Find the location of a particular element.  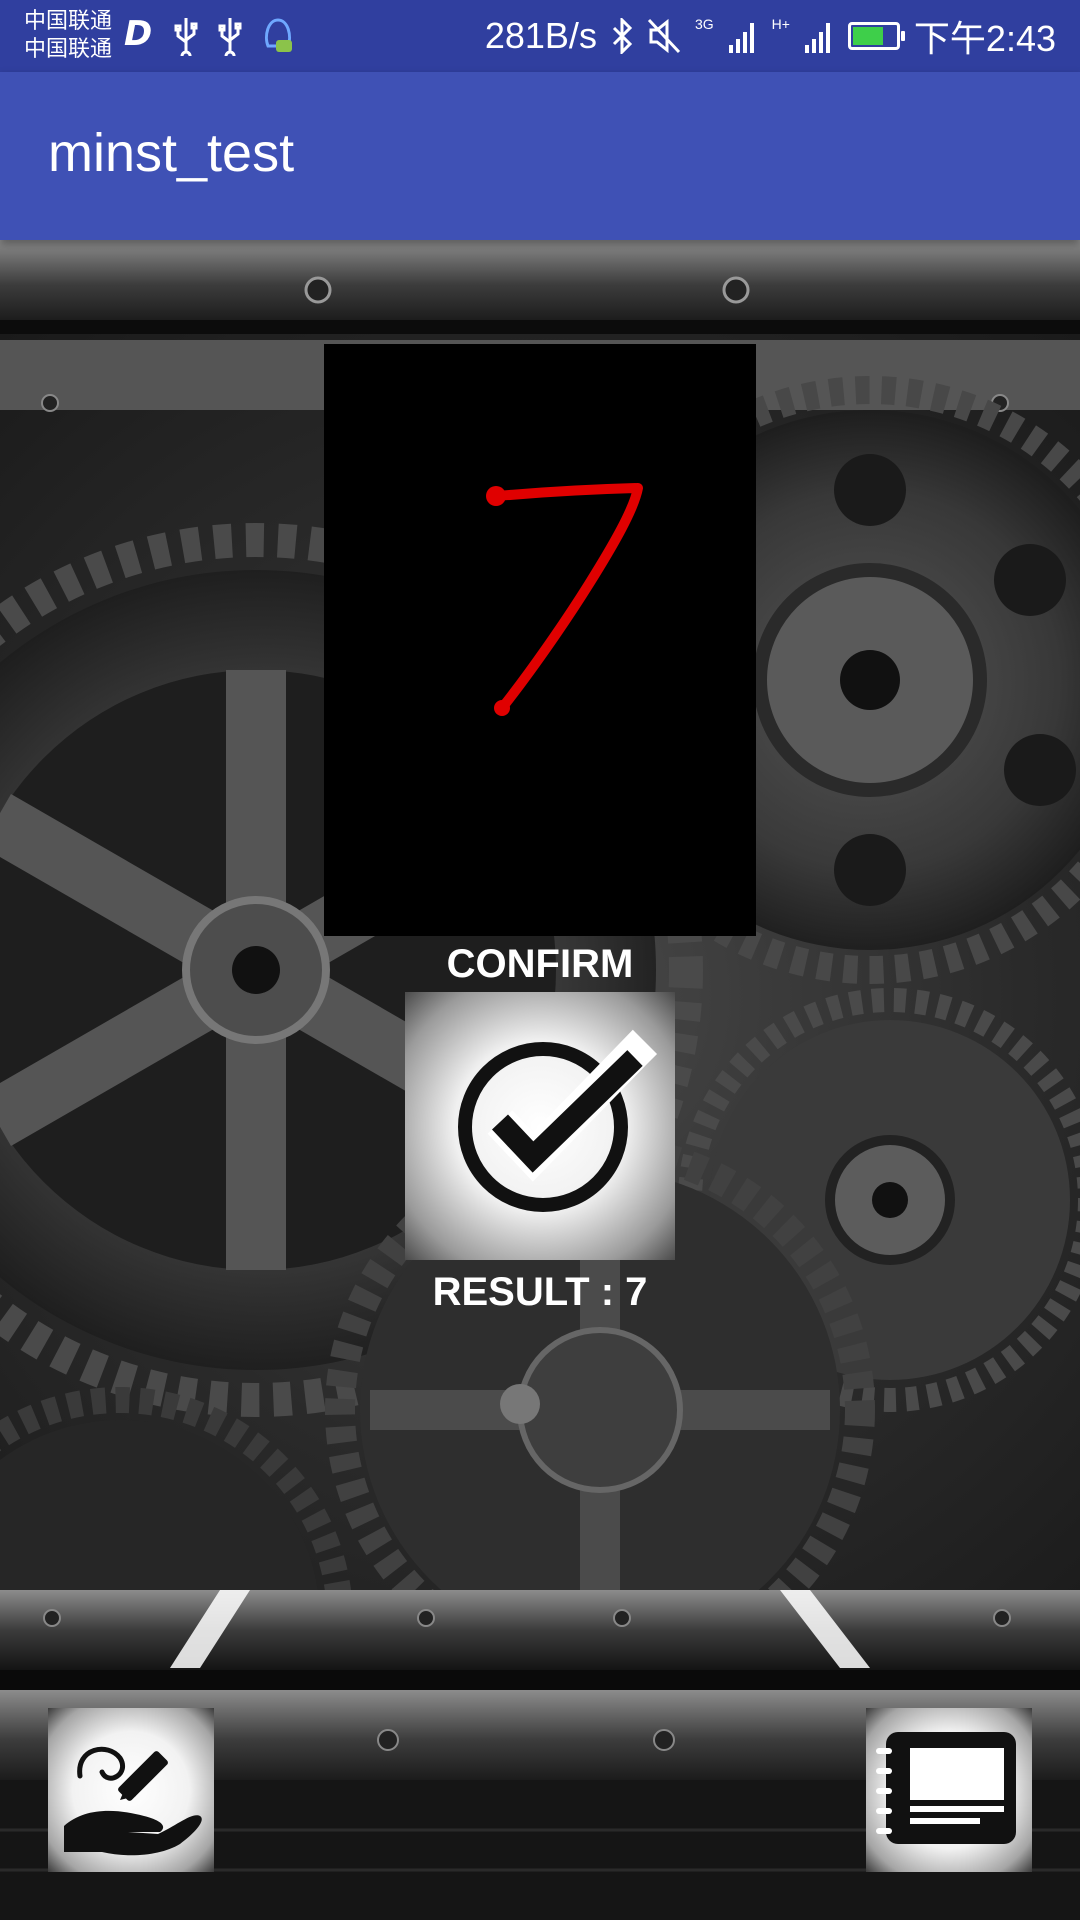

mute-icon is located at coordinates (664, 36).